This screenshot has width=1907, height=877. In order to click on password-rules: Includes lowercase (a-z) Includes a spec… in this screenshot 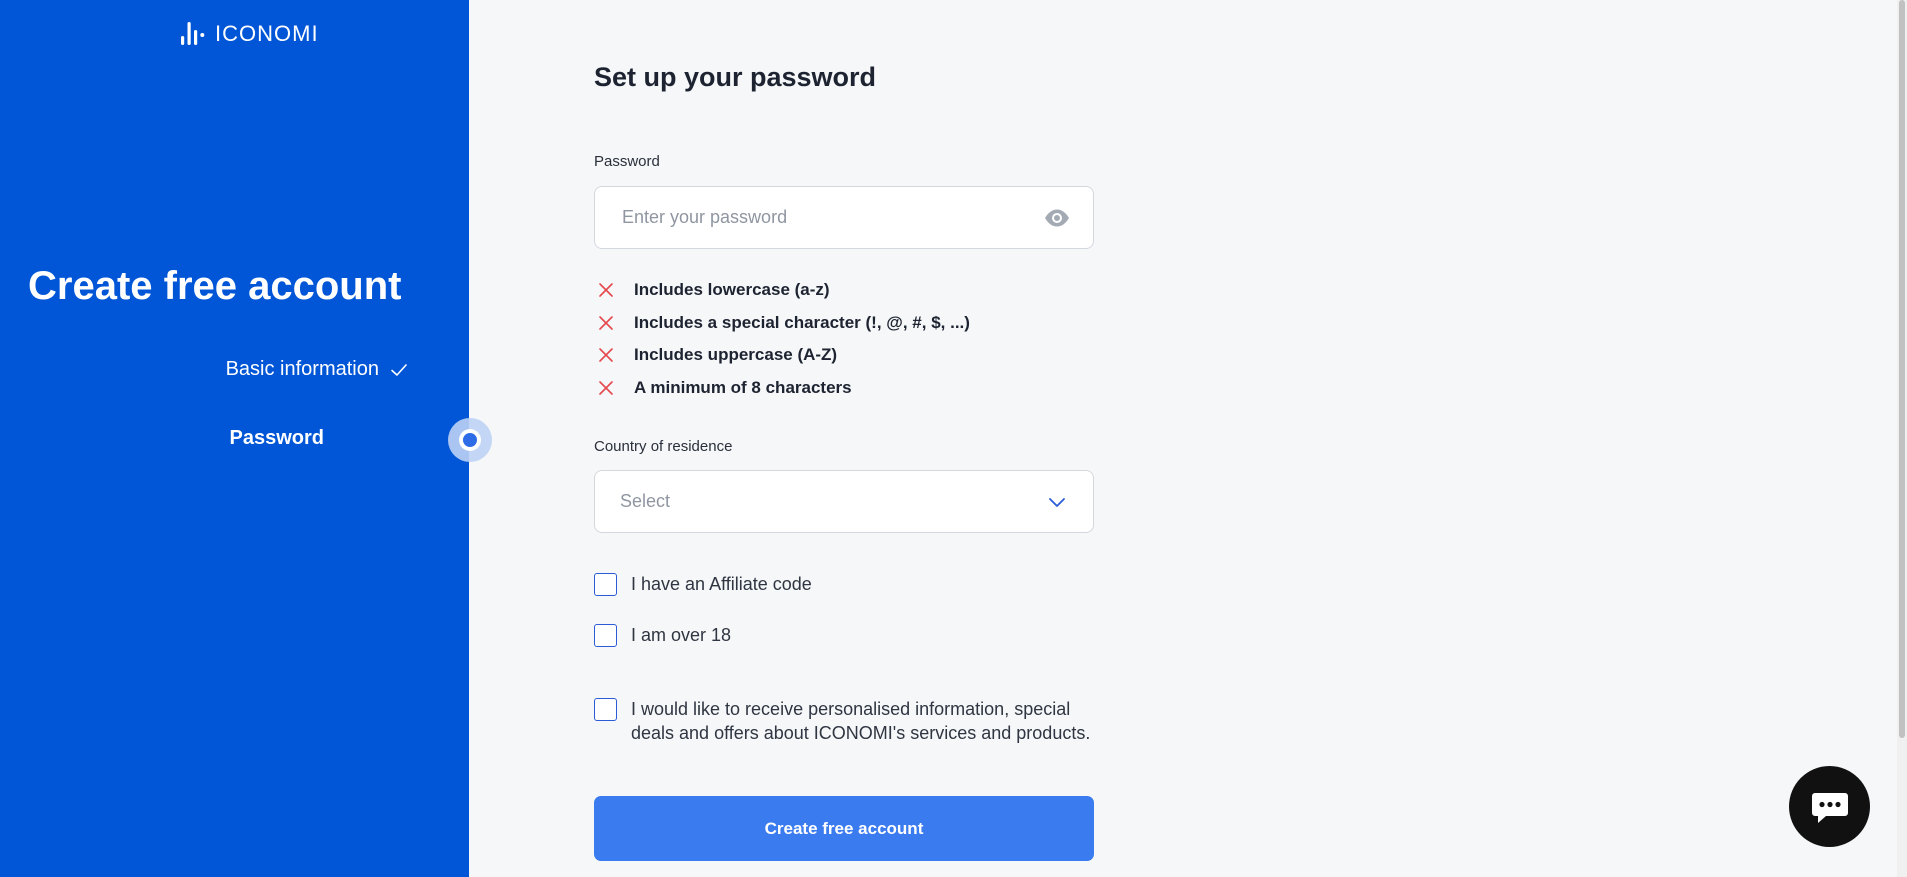, I will do `click(782, 339)`.